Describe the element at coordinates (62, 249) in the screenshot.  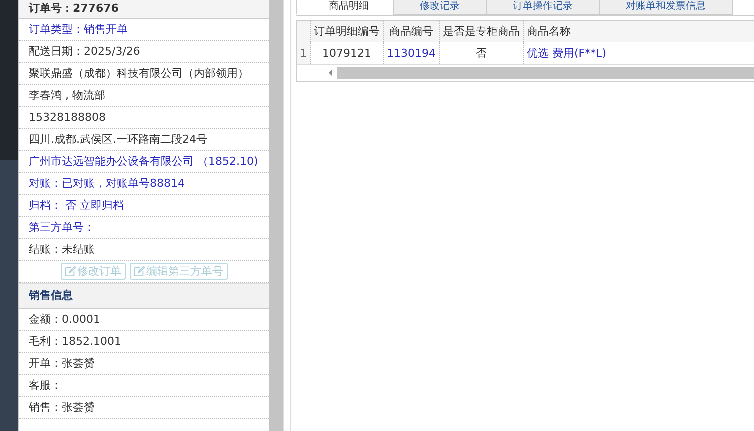
I see `info-text: 结账：未结账` at that location.